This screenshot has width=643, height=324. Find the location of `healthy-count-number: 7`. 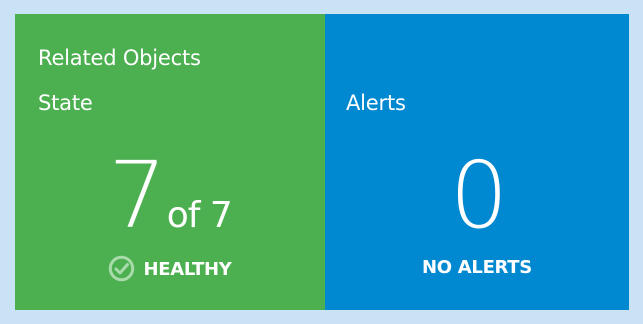

healthy-count-number: 7 is located at coordinates (137, 195).